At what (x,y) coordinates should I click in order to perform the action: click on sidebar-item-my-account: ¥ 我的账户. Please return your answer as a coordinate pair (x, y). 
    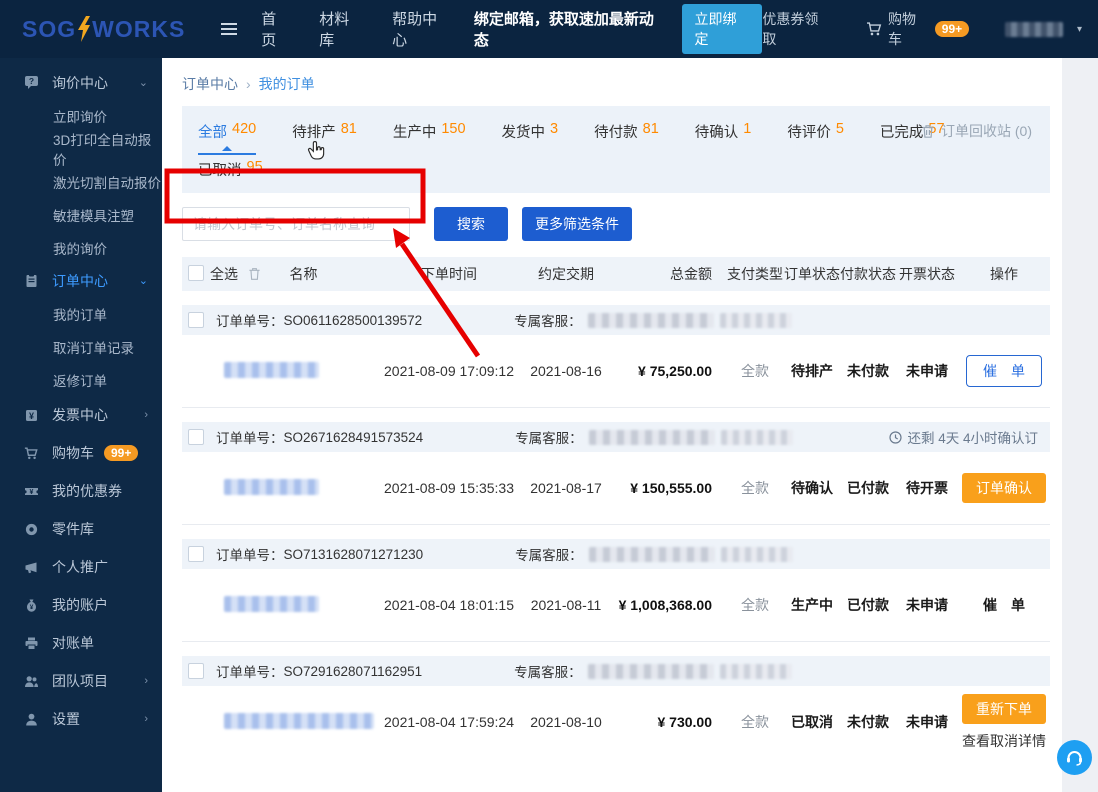
    Looking at the image, I should click on (81, 605).